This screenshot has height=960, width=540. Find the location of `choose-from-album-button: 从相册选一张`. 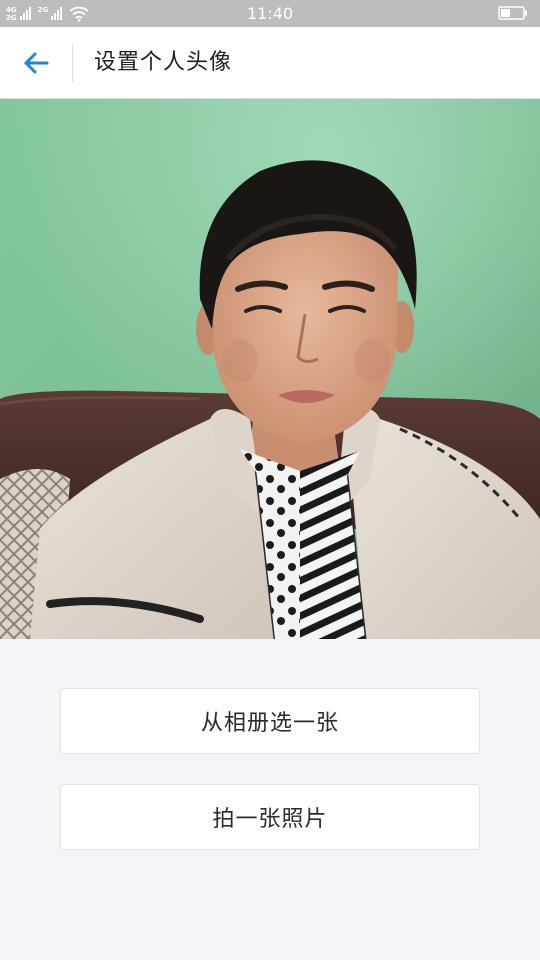

choose-from-album-button: 从相册选一张 is located at coordinates (270, 721).